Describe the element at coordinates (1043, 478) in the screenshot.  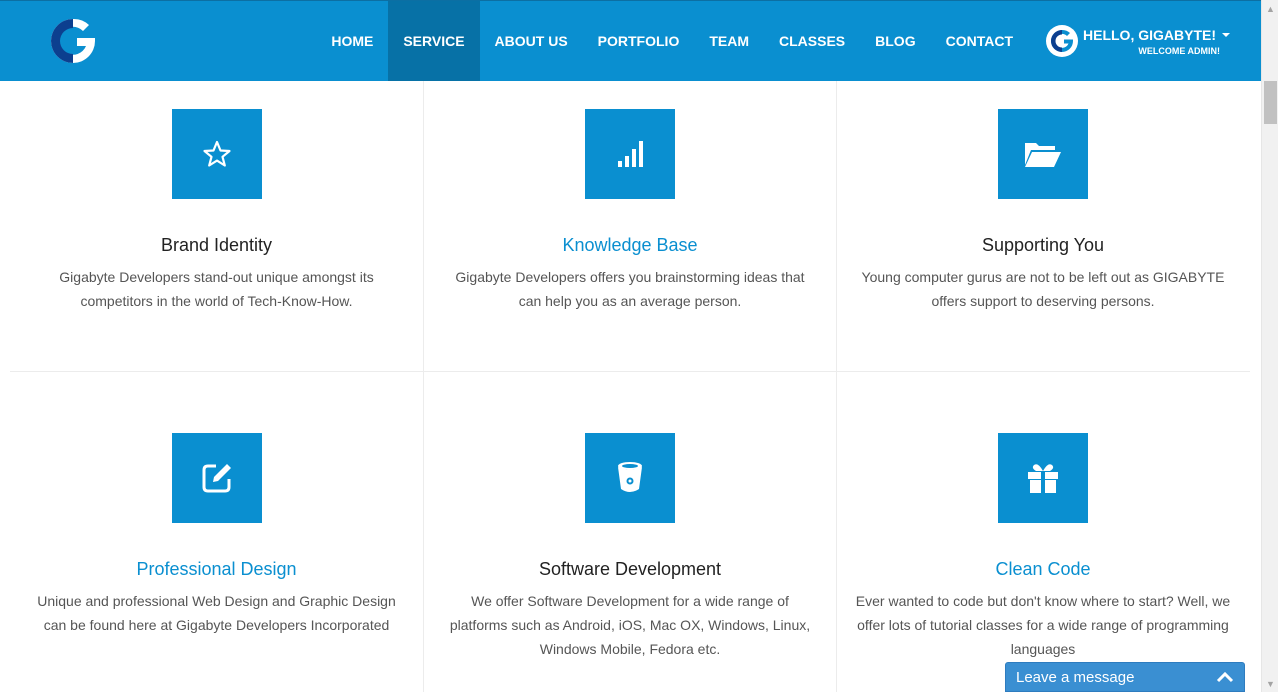
I see `gift-icon` at that location.